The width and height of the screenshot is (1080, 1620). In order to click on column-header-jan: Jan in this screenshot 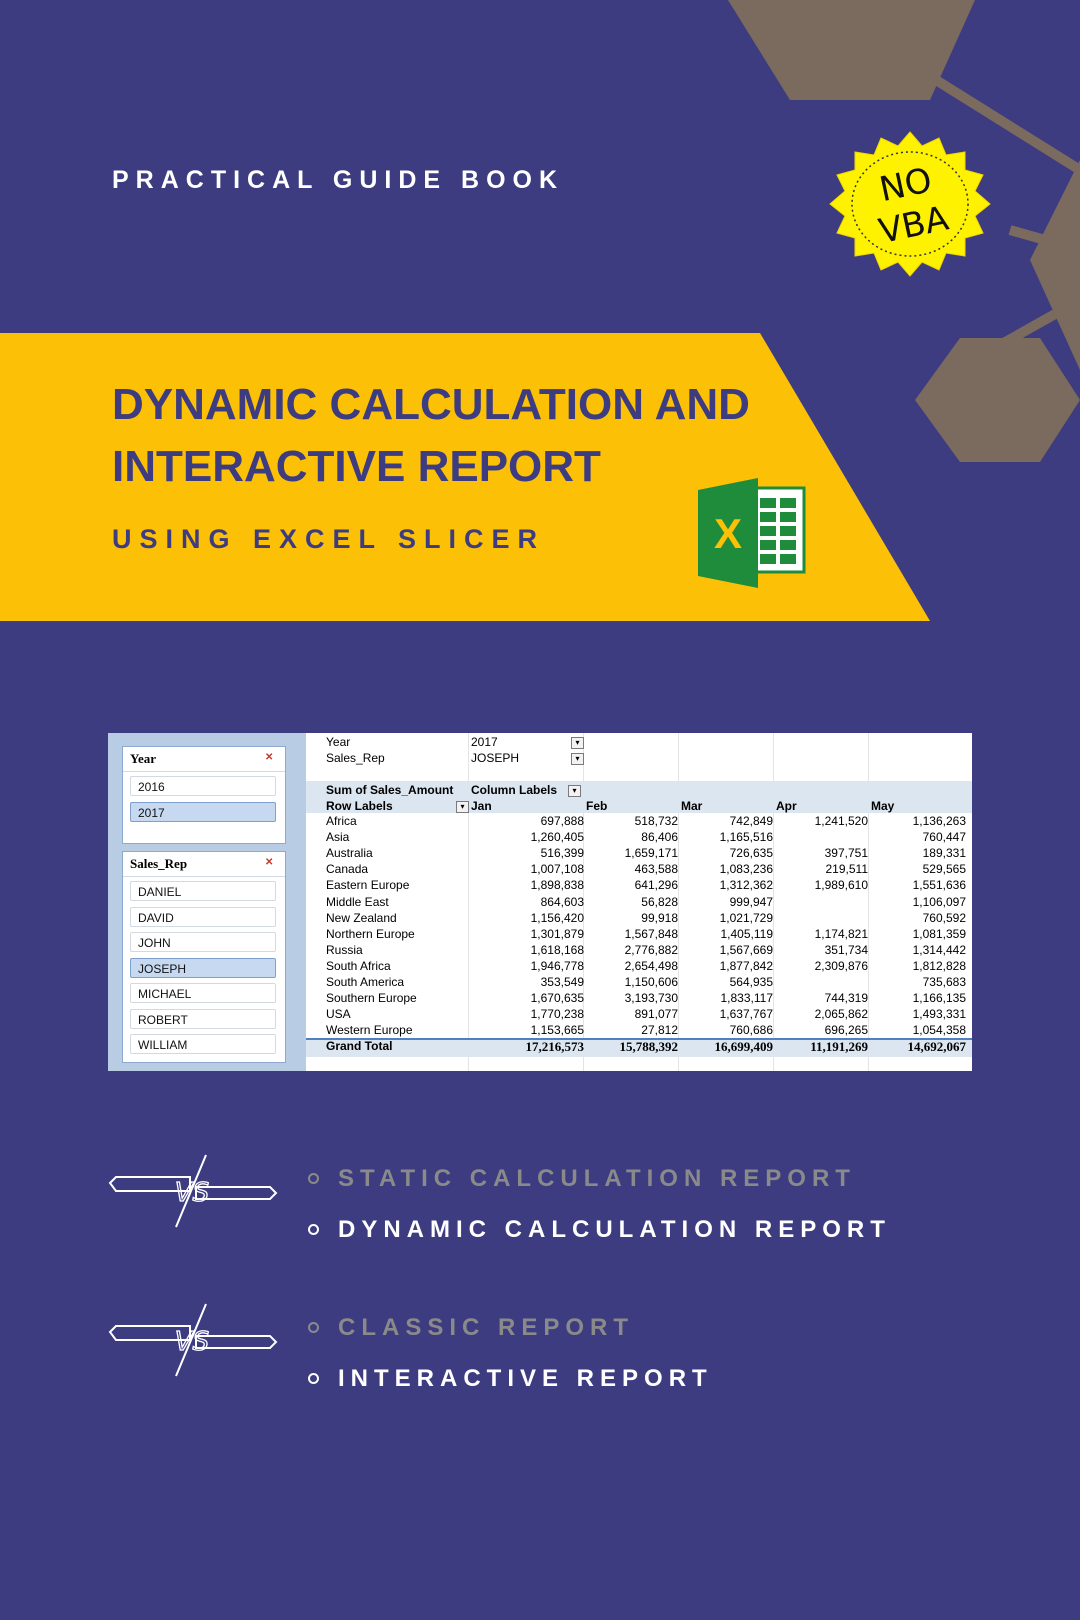, I will do `click(481, 806)`.